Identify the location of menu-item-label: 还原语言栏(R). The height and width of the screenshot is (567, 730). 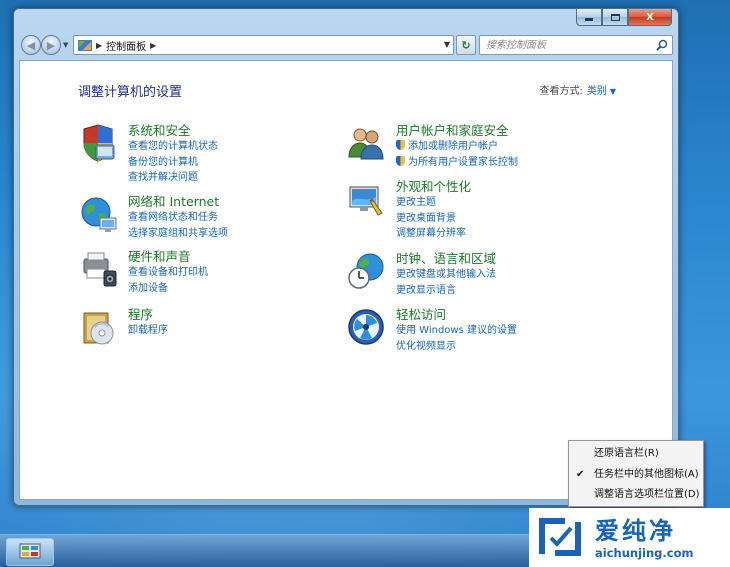
(626, 453).